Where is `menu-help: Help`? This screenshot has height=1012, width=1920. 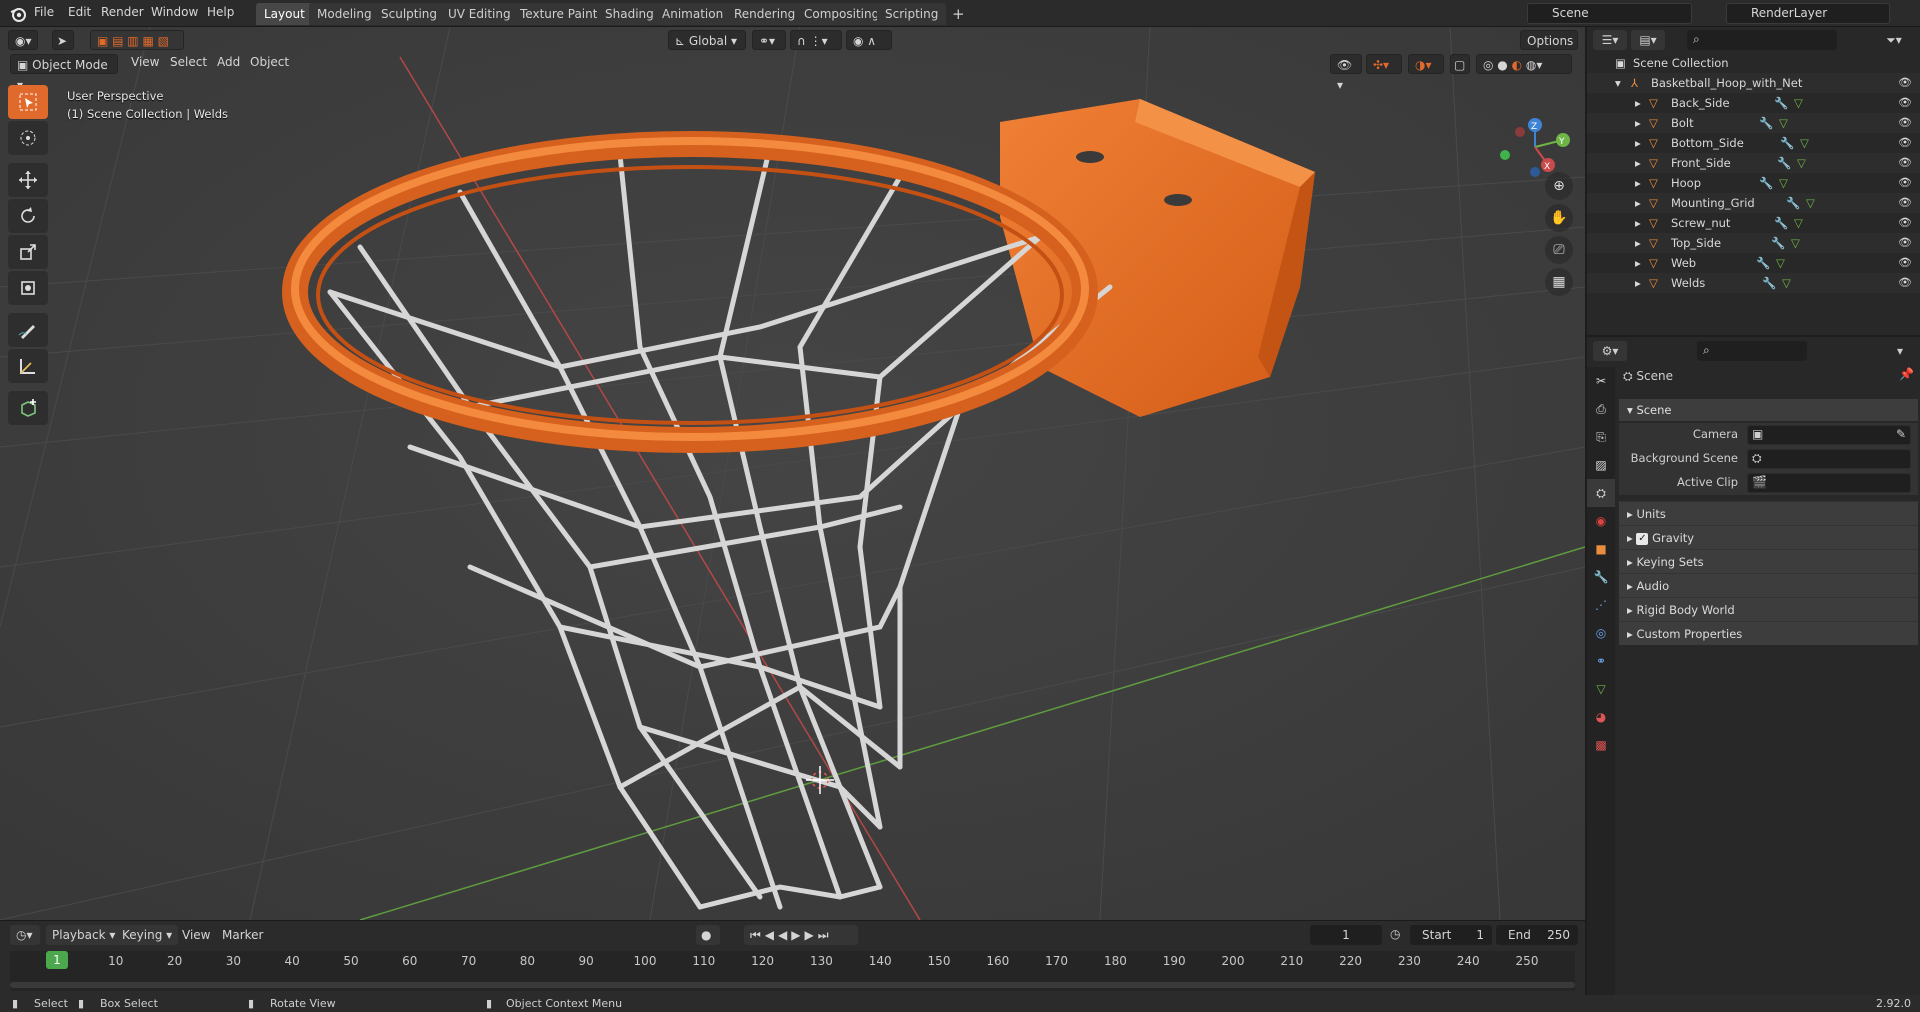
menu-help: Help is located at coordinates (220, 12).